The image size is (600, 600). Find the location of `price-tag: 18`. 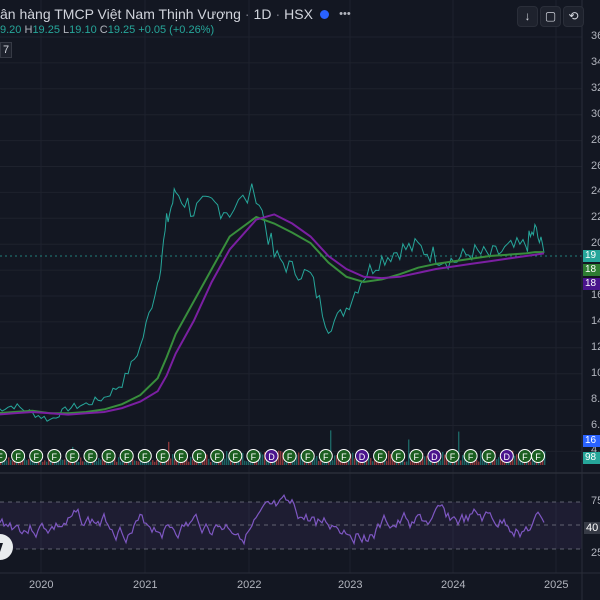

price-tag: 18 is located at coordinates (591, 284).